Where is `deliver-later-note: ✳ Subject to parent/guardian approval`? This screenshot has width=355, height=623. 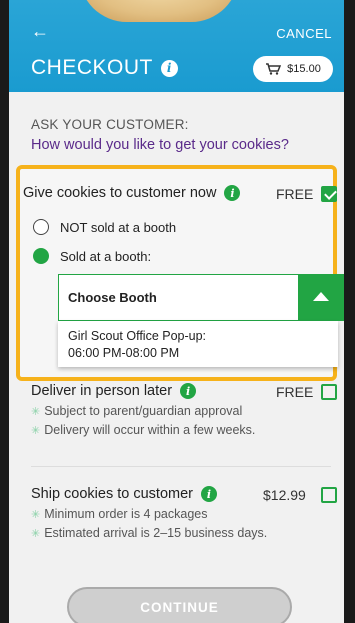
deliver-later-note: ✳ Subject to parent/guardian approval is located at coordinates (137, 411).